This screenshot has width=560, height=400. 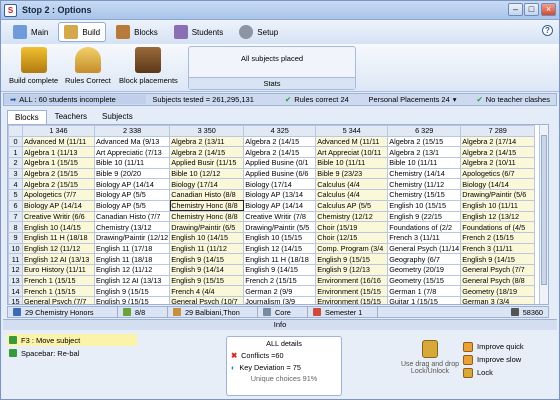 What do you see at coordinates (207, 237) in the screenshot?
I see `grid-cell: English 10 (14/15` at bounding box center [207, 237].